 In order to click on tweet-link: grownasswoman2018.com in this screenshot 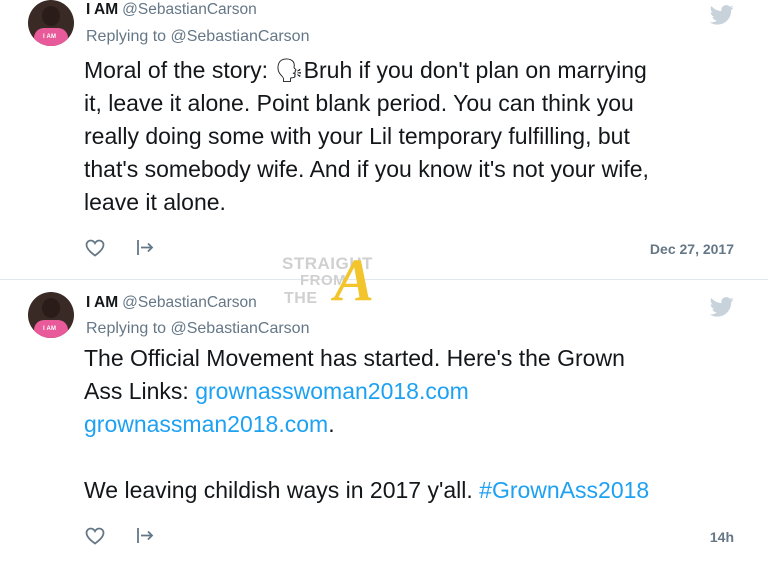, I will do `click(332, 391)`.